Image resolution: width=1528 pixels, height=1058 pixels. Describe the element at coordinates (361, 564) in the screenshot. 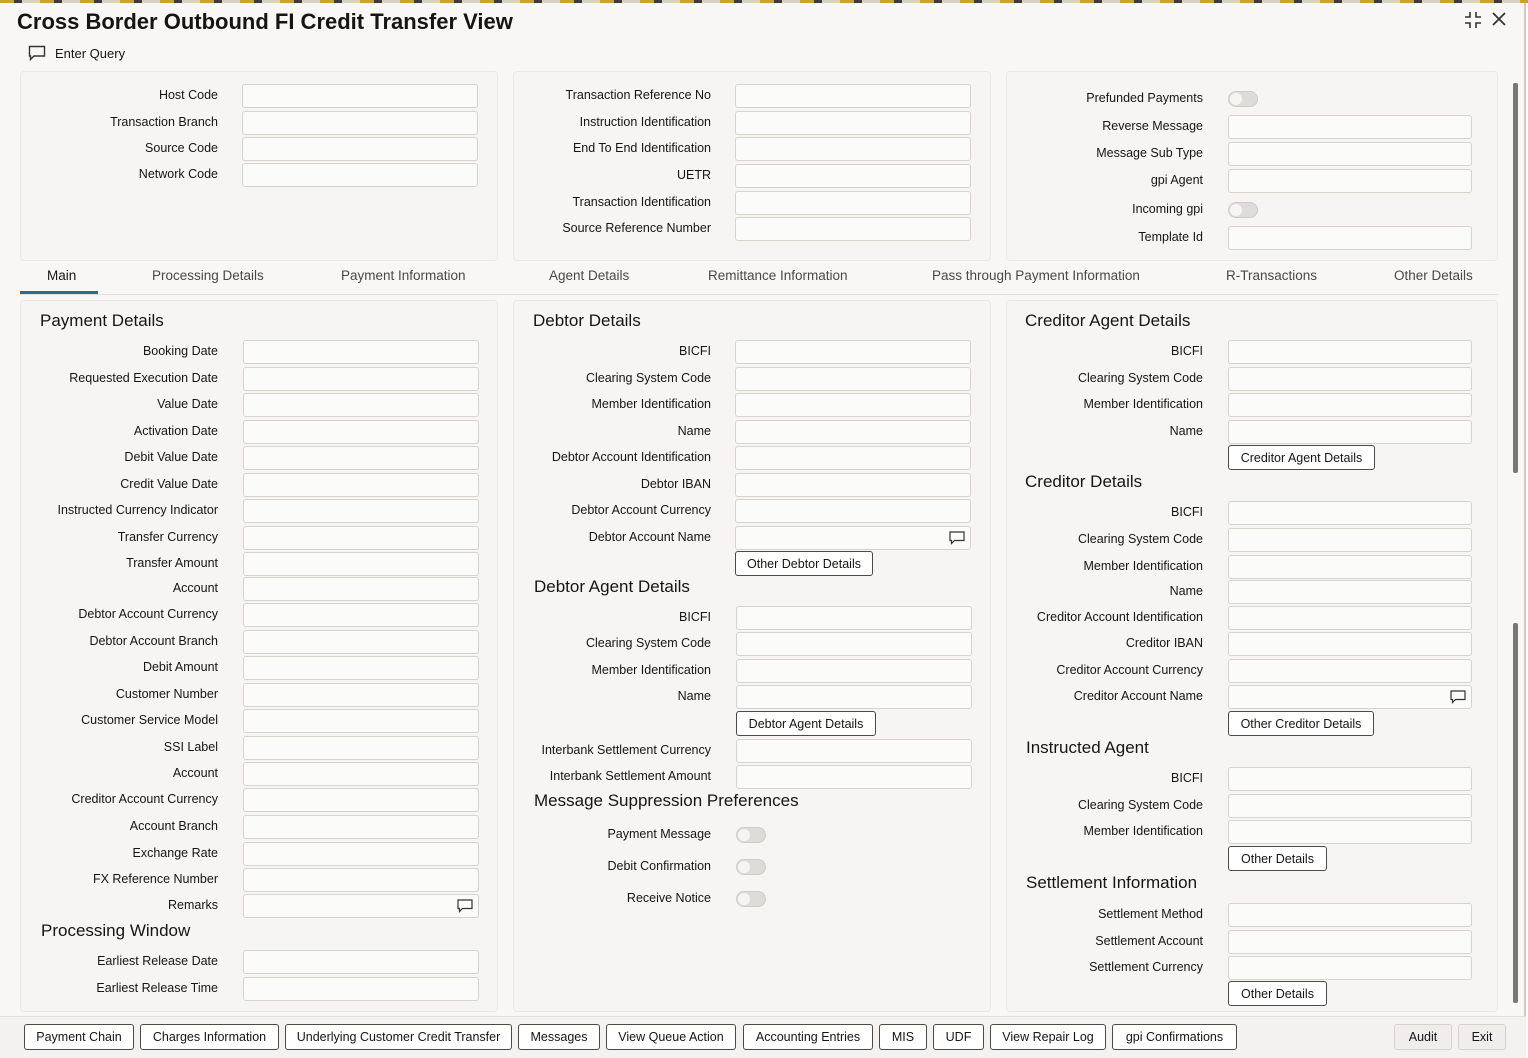

I see `transfer-amount-input` at that location.